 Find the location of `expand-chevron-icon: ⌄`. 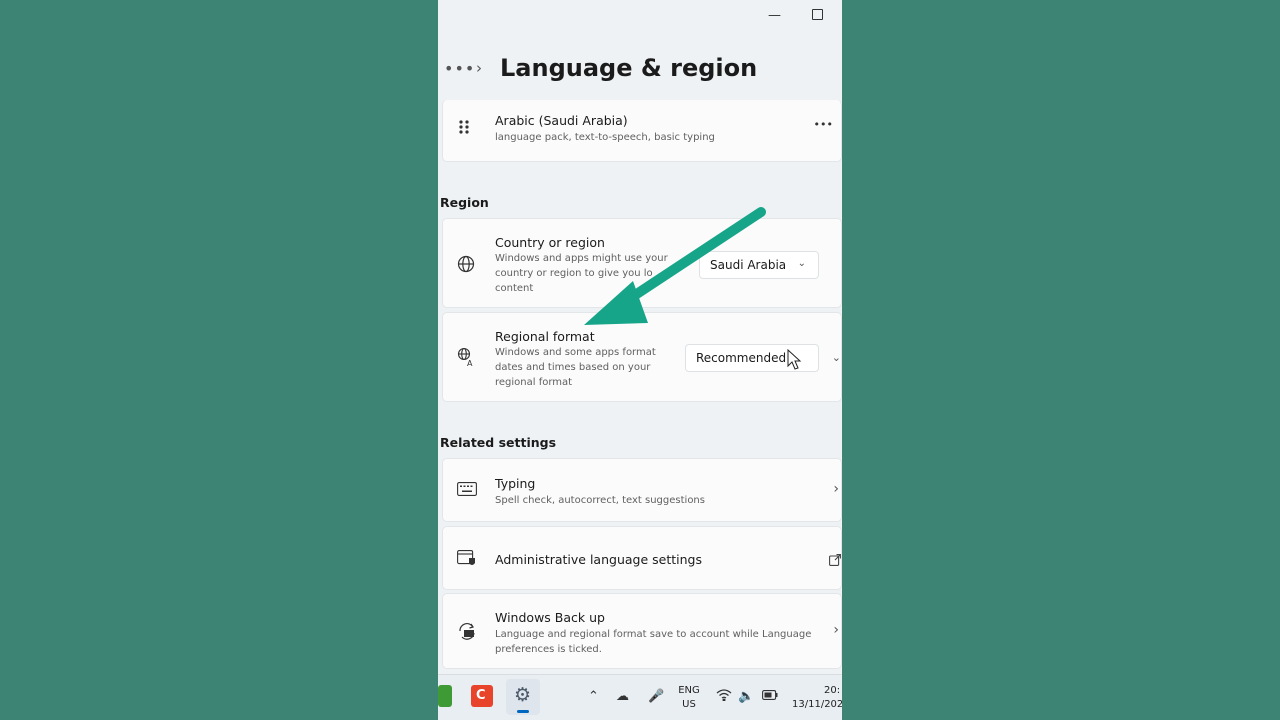

expand-chevron-icon: ⌄ is located at coordinates (836, 357).